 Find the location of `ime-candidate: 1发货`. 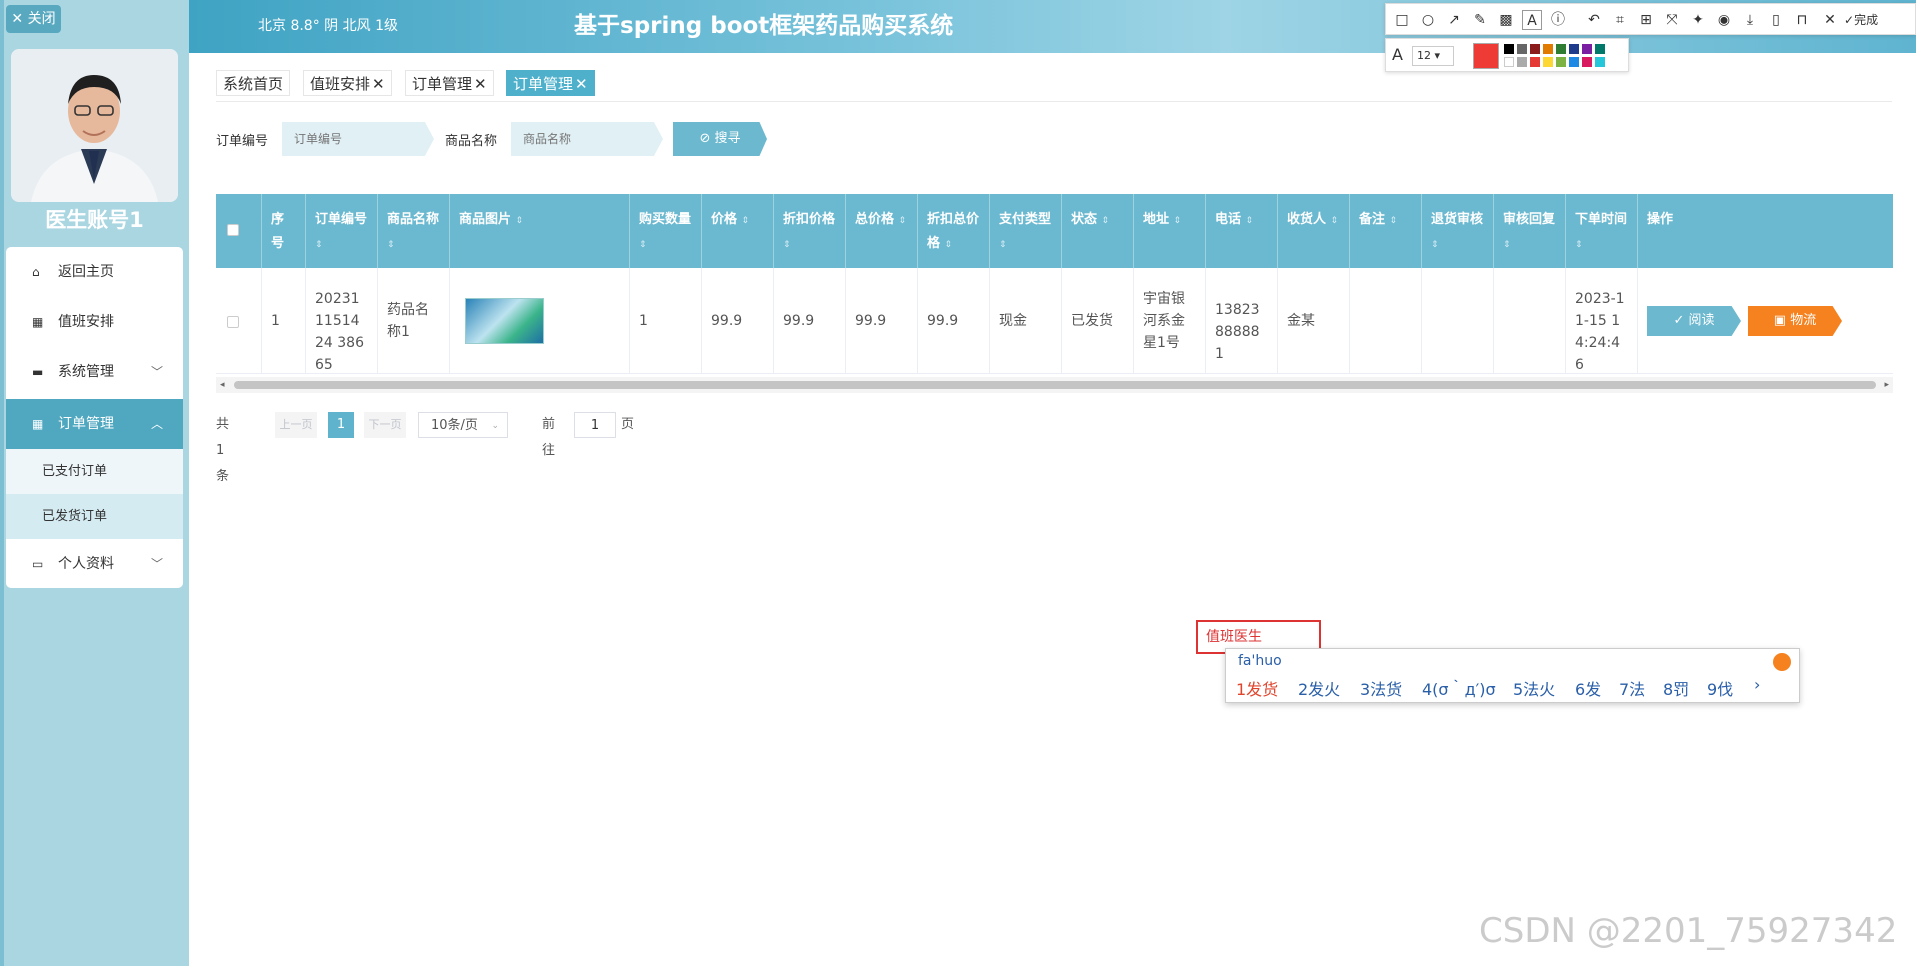

ime-candidate: 1发货 is located at coordinates (1257, 688).